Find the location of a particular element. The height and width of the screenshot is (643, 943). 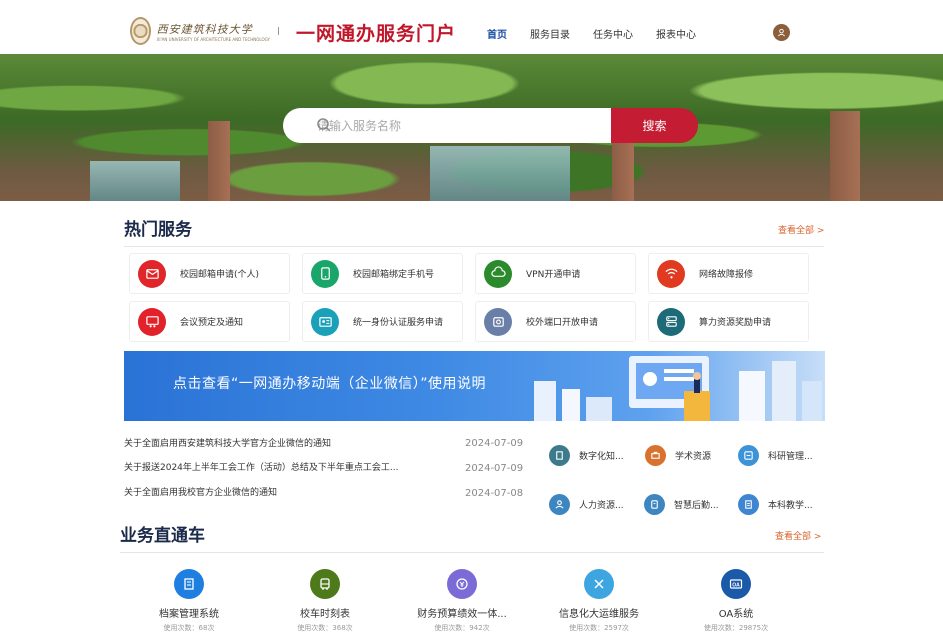

user-icon is located at coordinates (781, 32).